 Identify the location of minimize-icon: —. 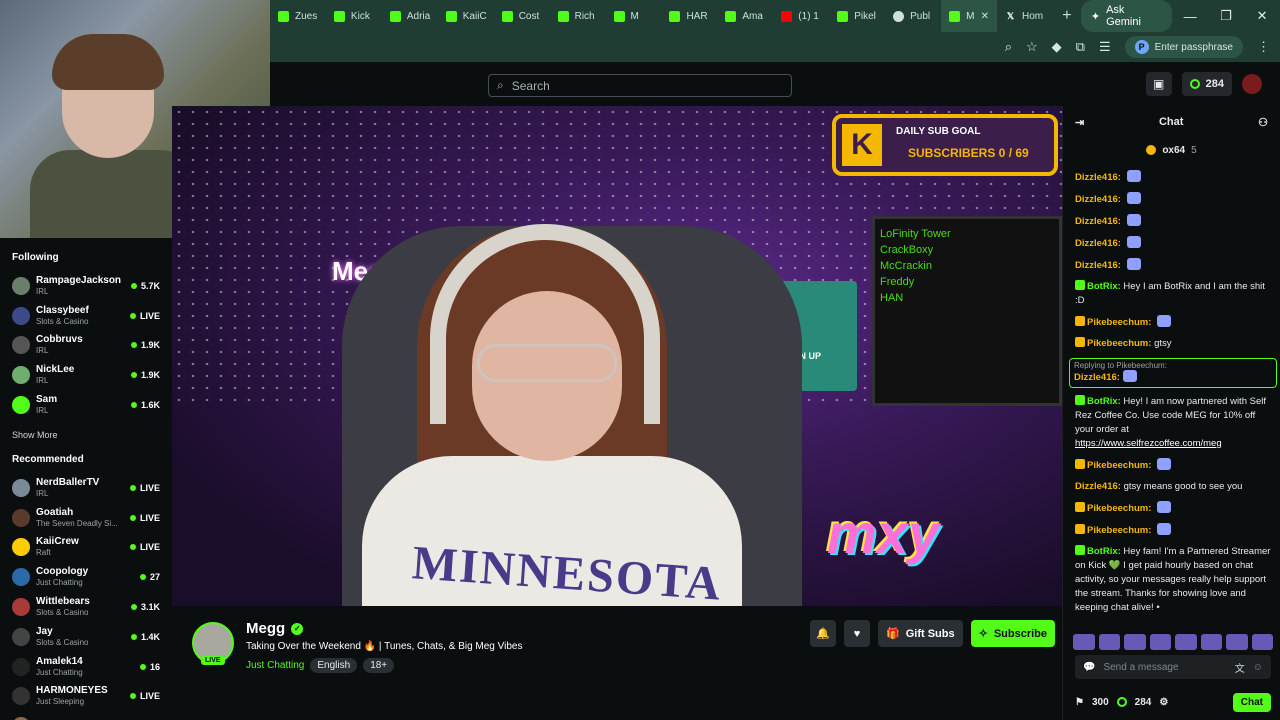
(1190, 16).